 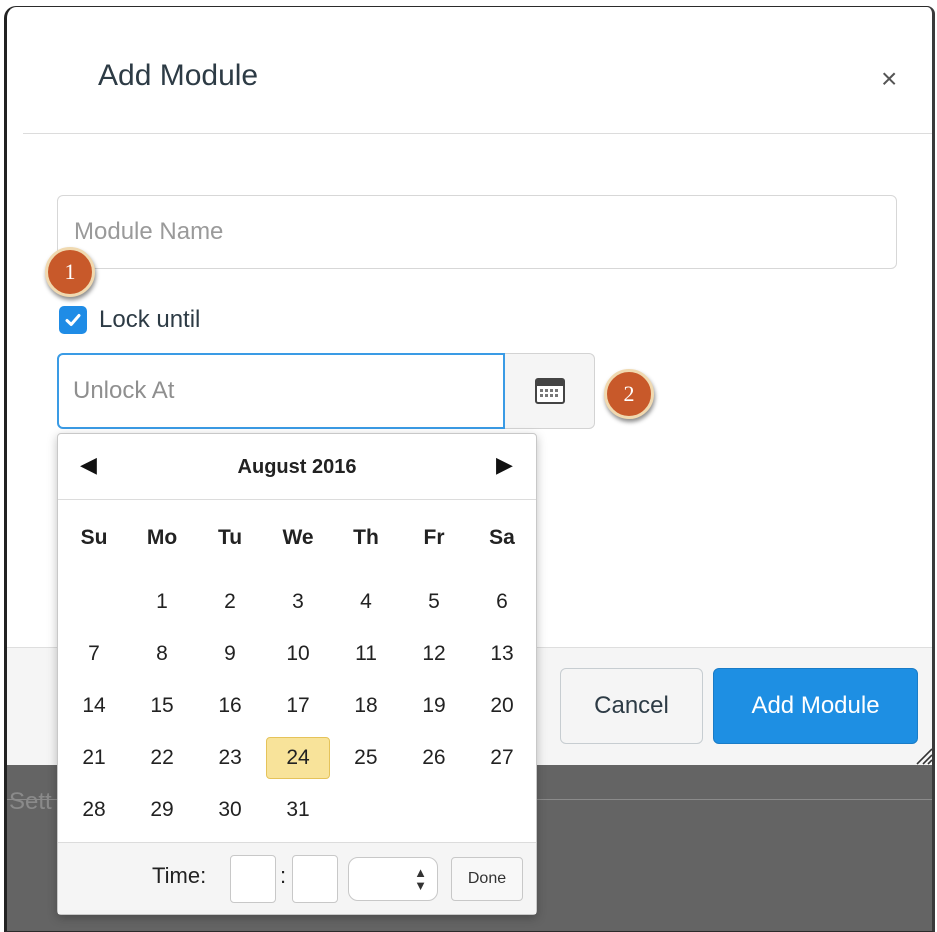 I want to click on lock-until-row: Lock until, so click(x=129, y=320).